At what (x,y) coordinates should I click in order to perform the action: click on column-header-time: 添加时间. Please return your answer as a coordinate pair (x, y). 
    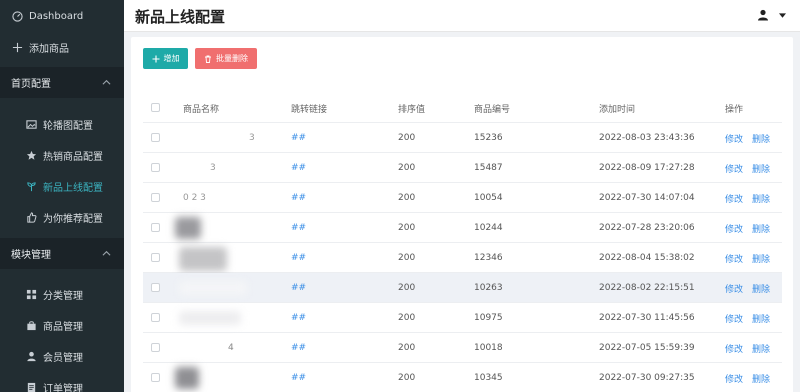
    Looking at the image, I should click on (617, 109).